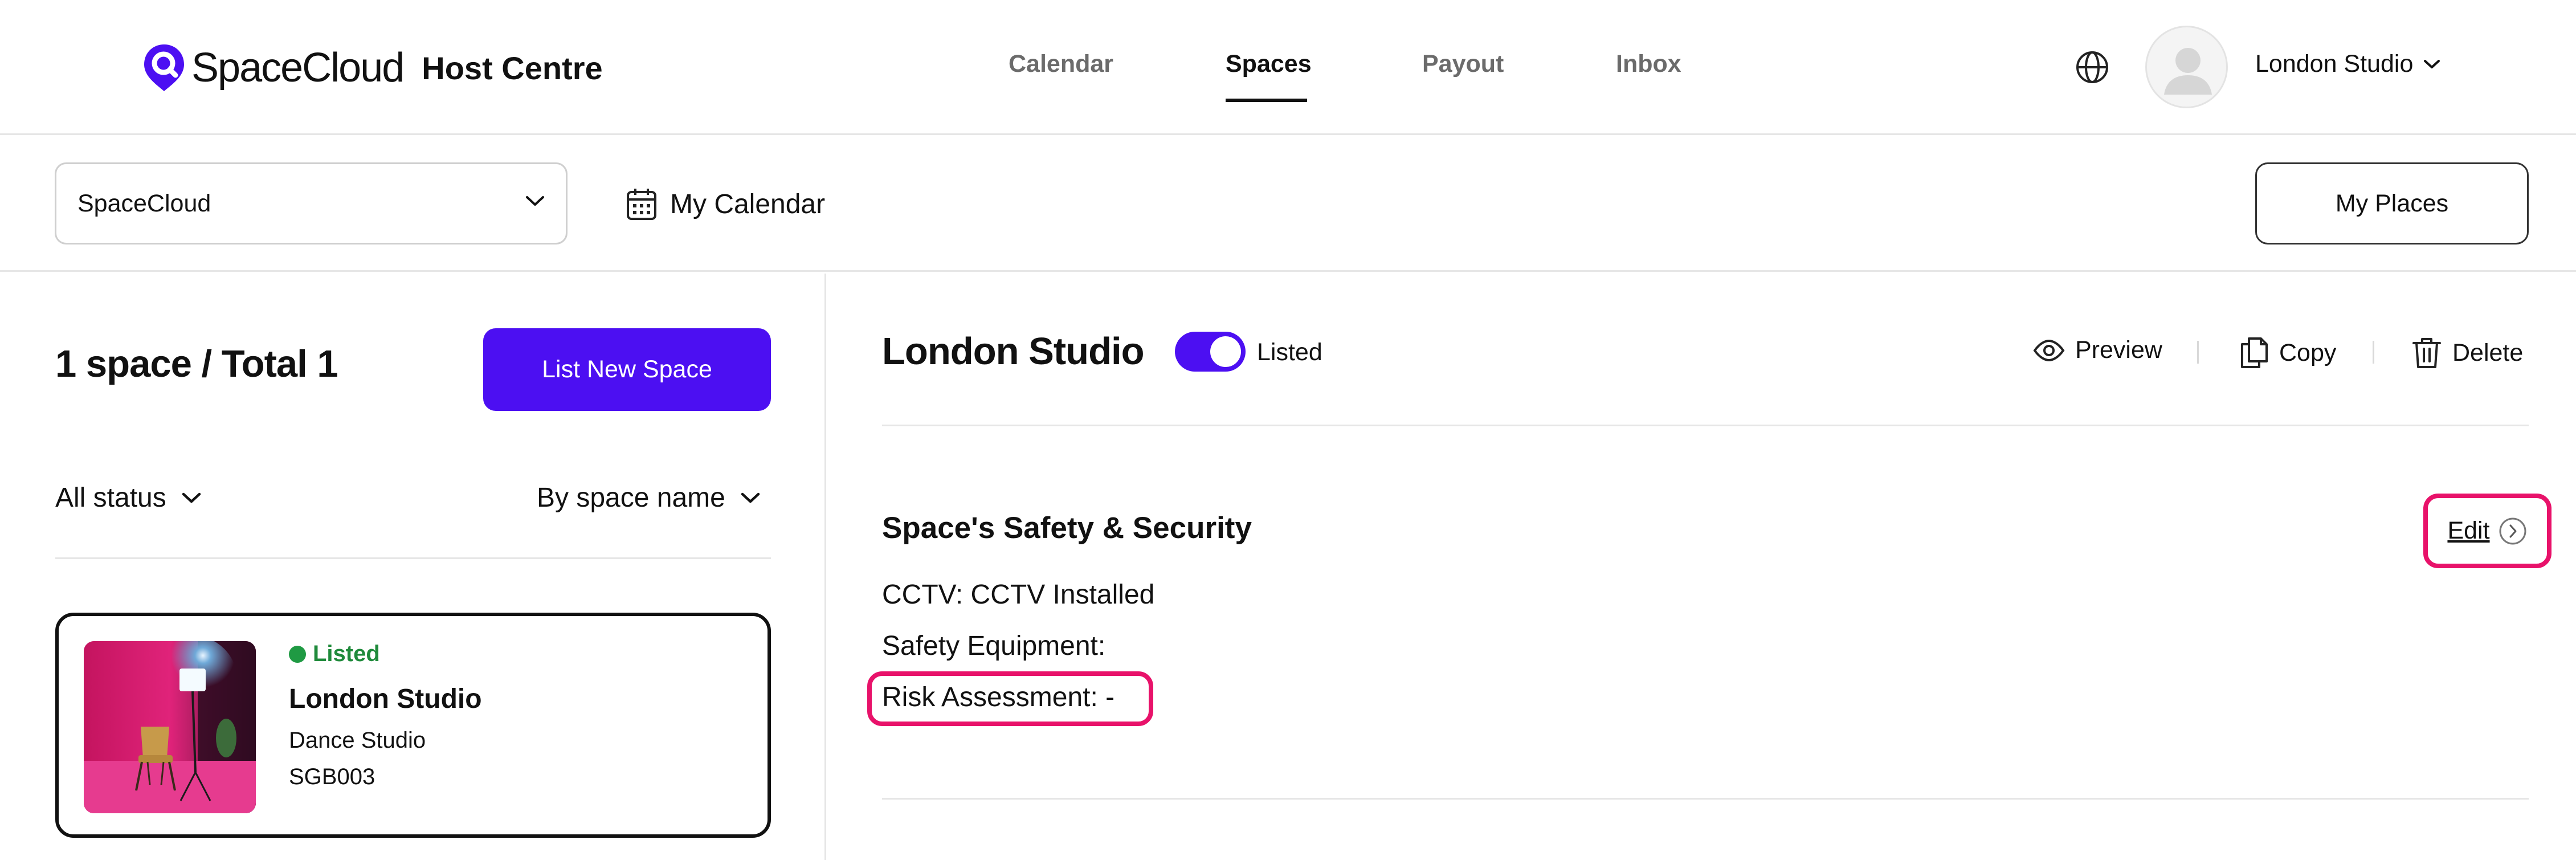 This screenshot has height=860, width=2576. What do you see at coordinates (642, 204) in the screenshot?
I see `calendar-icon` at bounding box center [642, 204].